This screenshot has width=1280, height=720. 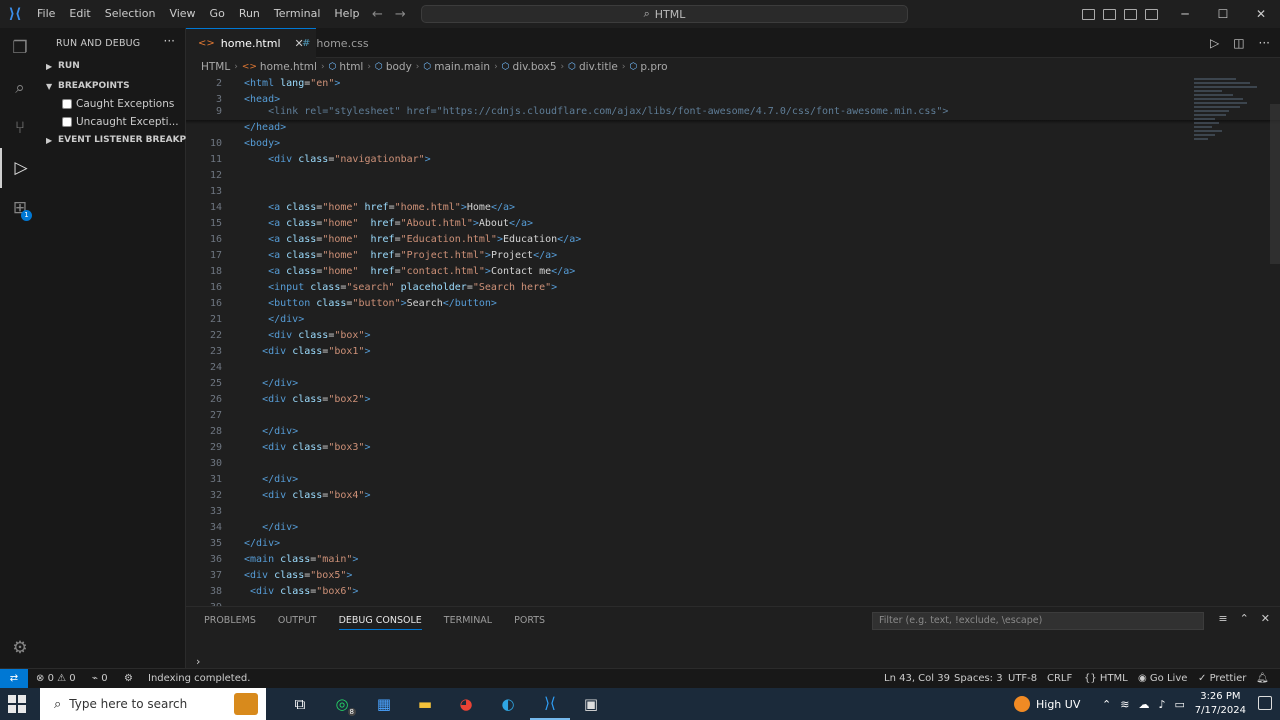 I want to click on tab-output: OUTPUT, so click(x=297, y=620).